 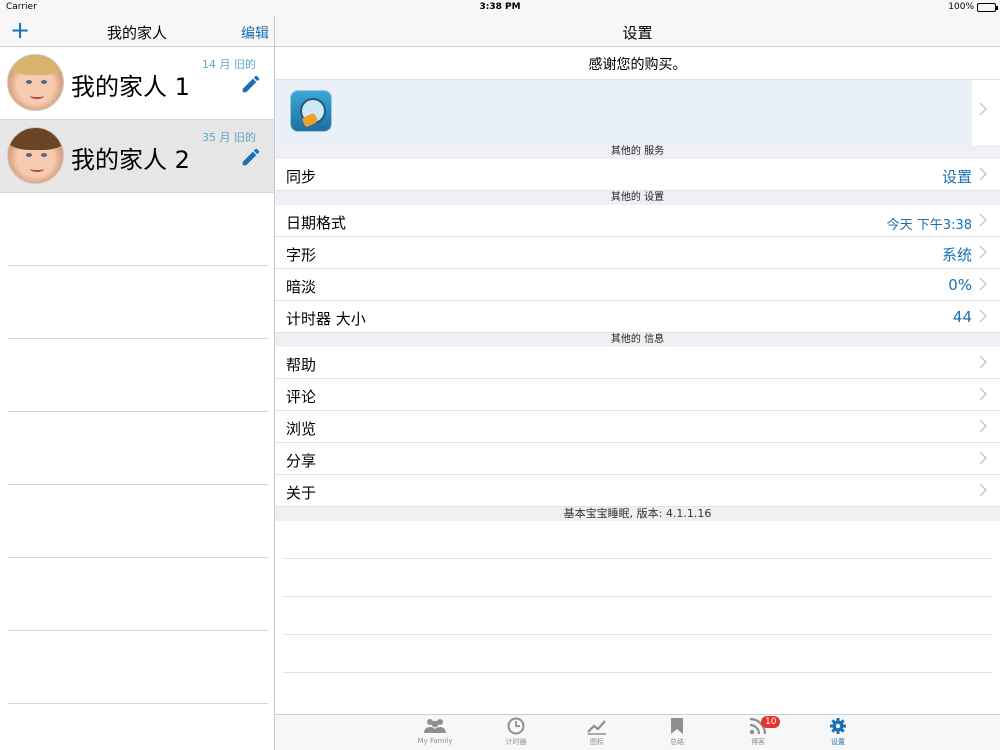 I want to click on person-name: 我的家人 1, so click(x=130, y=87).